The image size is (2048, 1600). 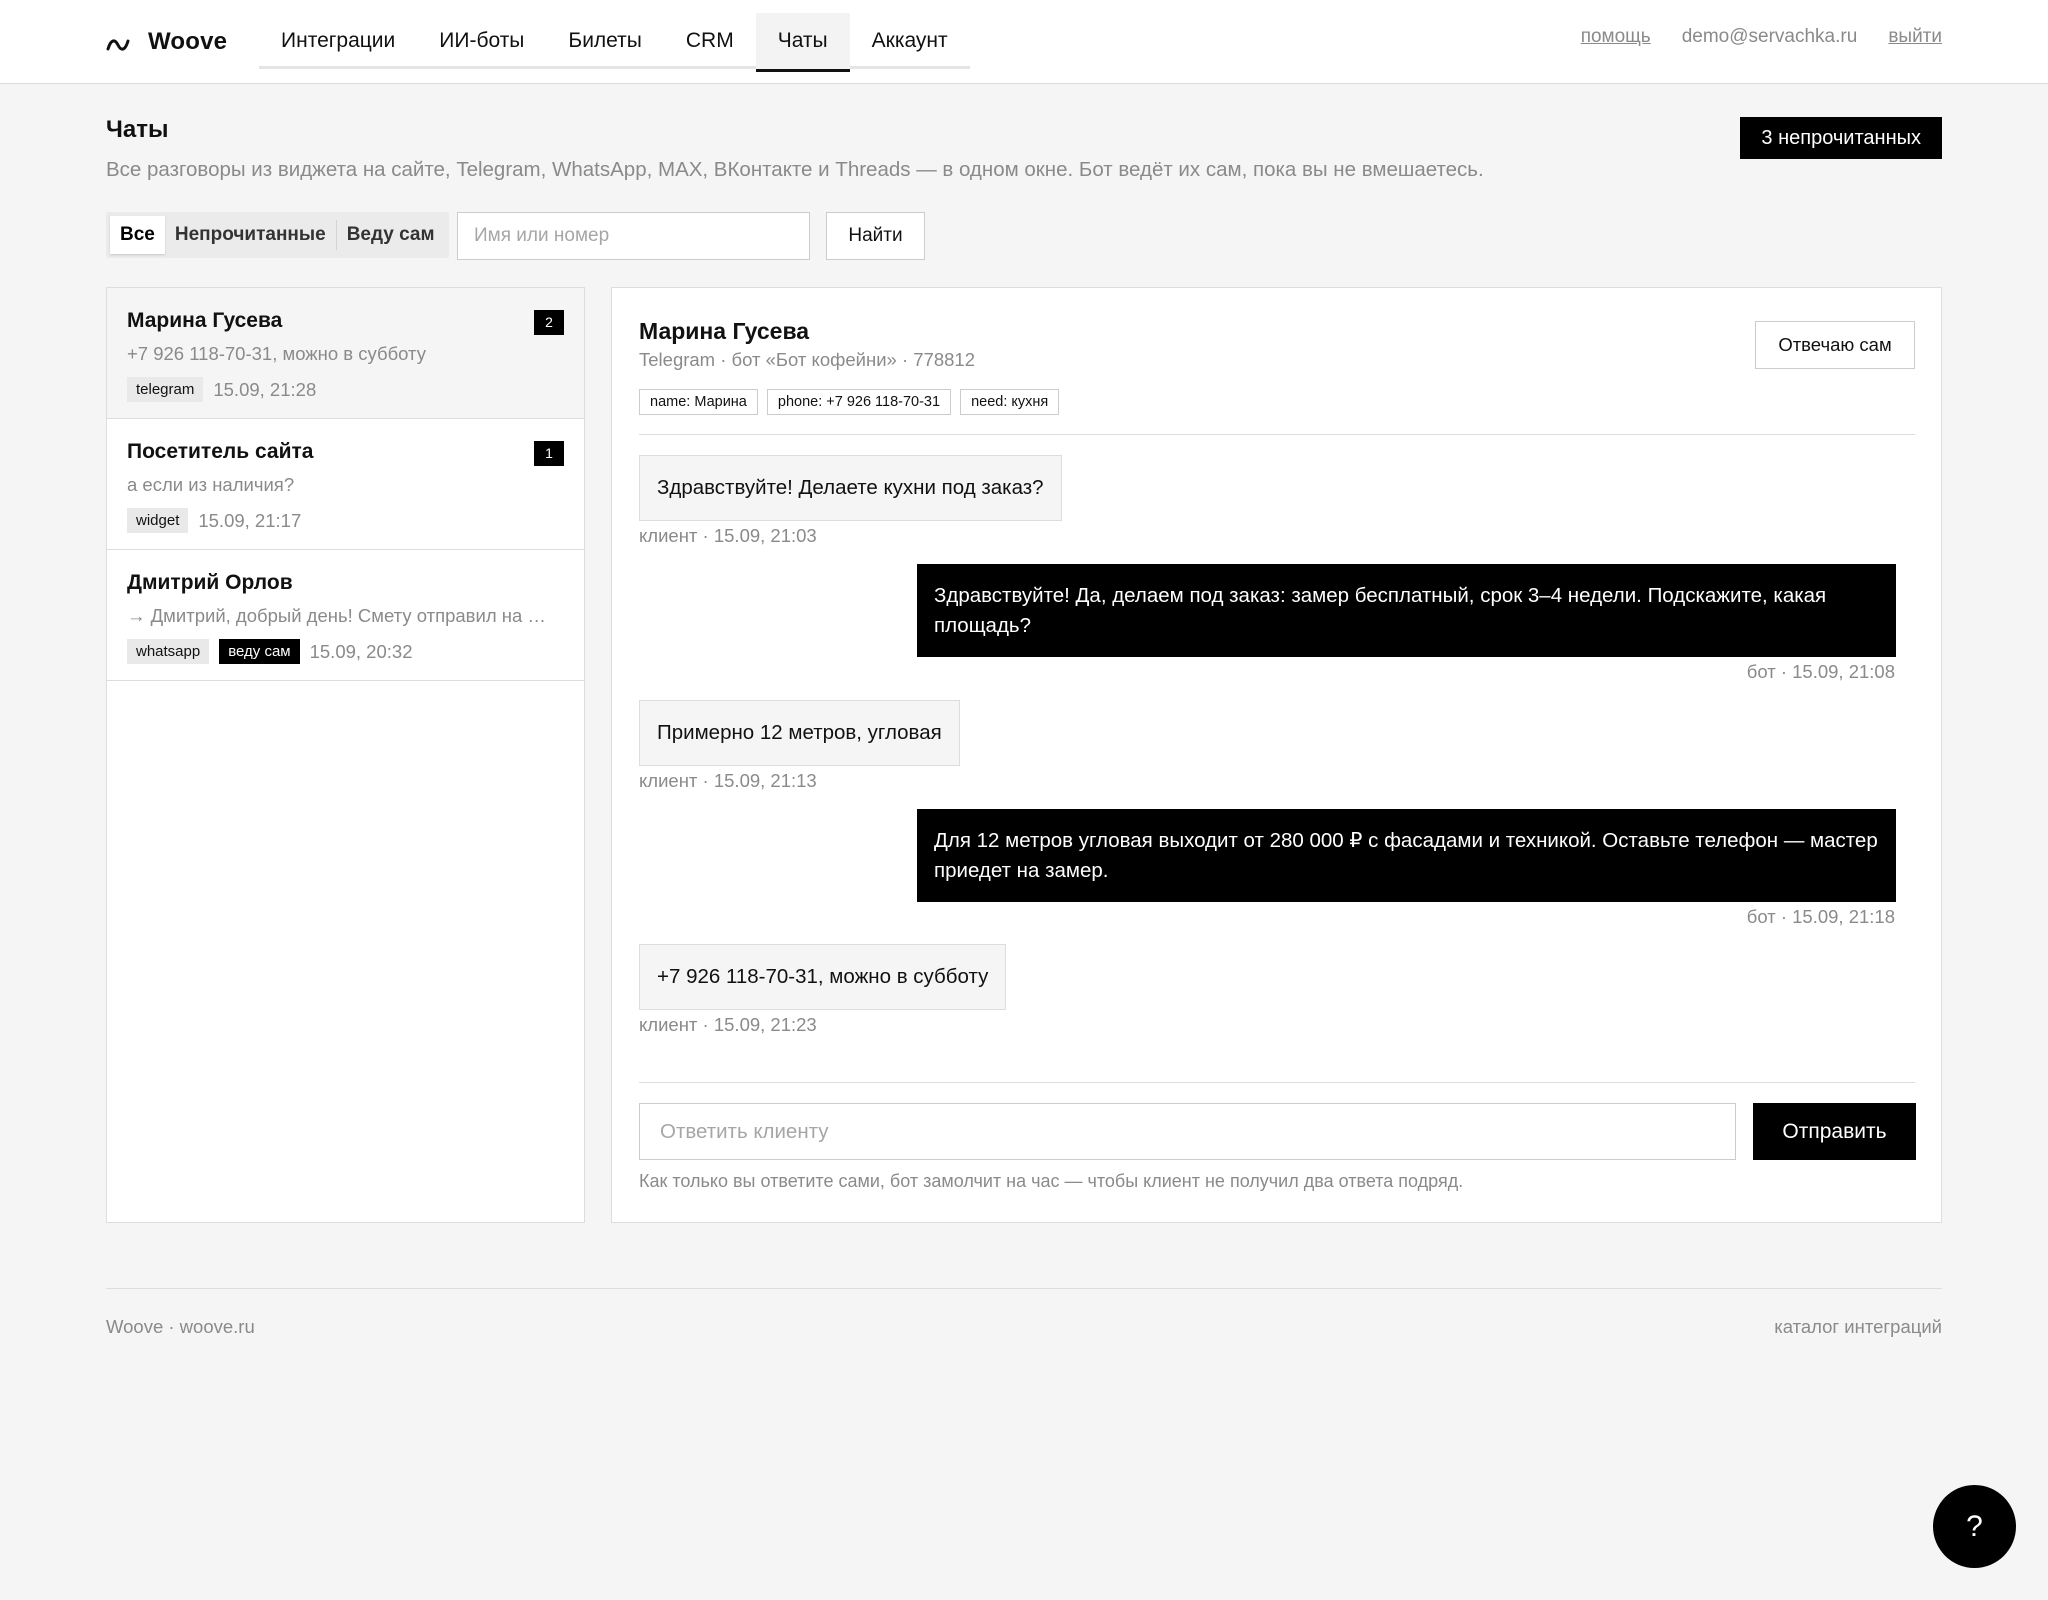 I want to click on filter-unread: Непрочитанные, so click(x=250, y=235).